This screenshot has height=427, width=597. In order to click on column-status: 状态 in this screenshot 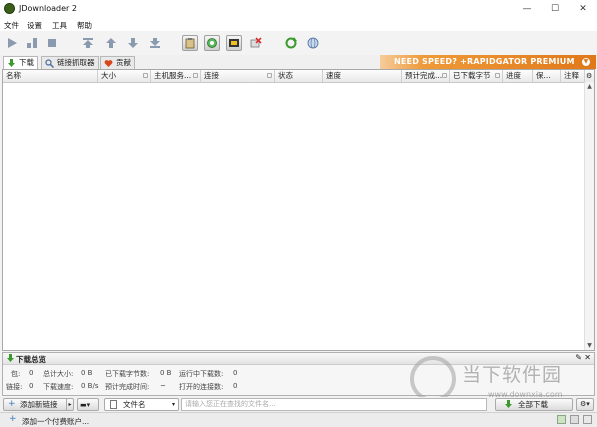, I will do `click(299, 76)`.